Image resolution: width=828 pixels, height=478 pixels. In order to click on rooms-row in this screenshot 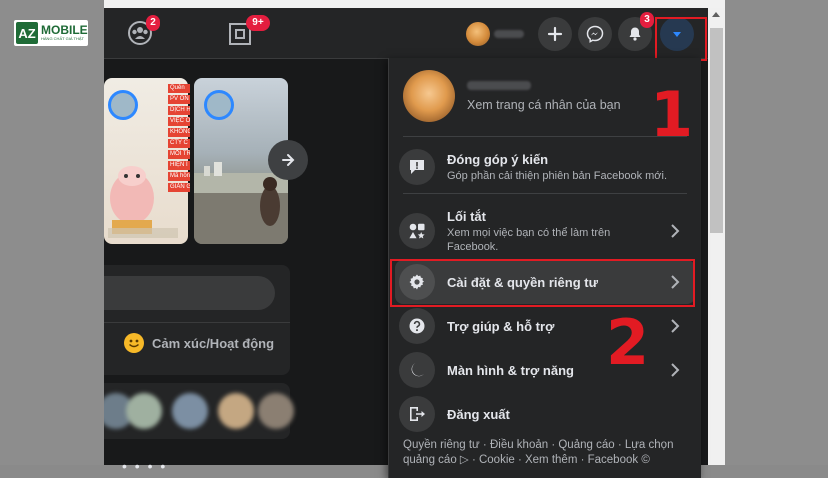, I will do `click(199, 411)`.